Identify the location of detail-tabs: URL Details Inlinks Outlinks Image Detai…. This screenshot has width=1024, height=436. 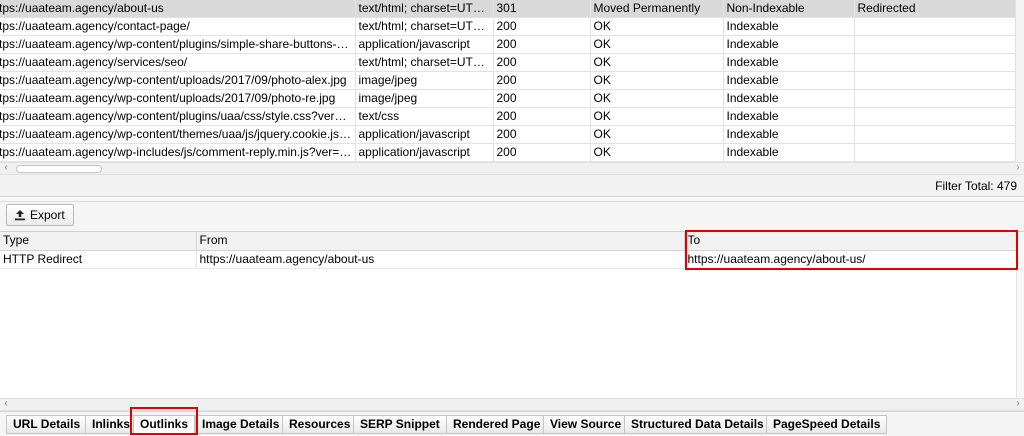
(512, 423).